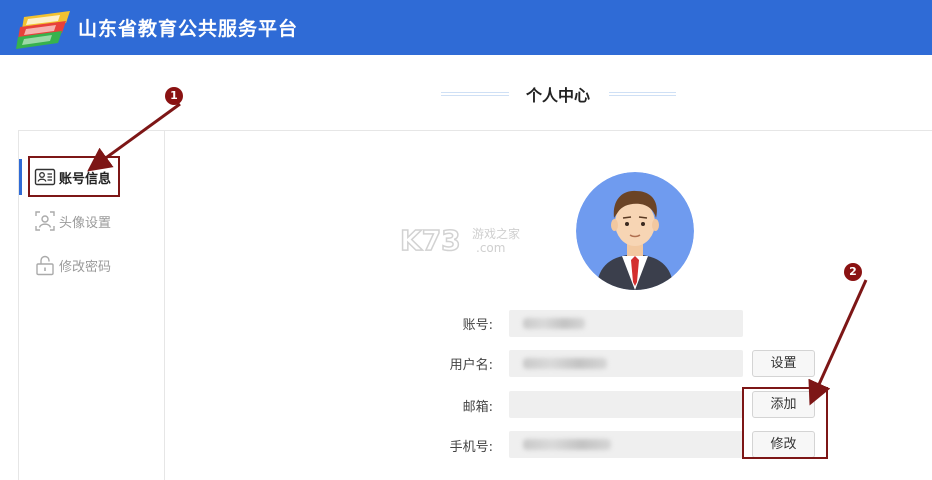 The image size is (932, 480). Describe the element at coordinates (45, 221) in the screenshot. I see `user-portrait-icon` at that location.